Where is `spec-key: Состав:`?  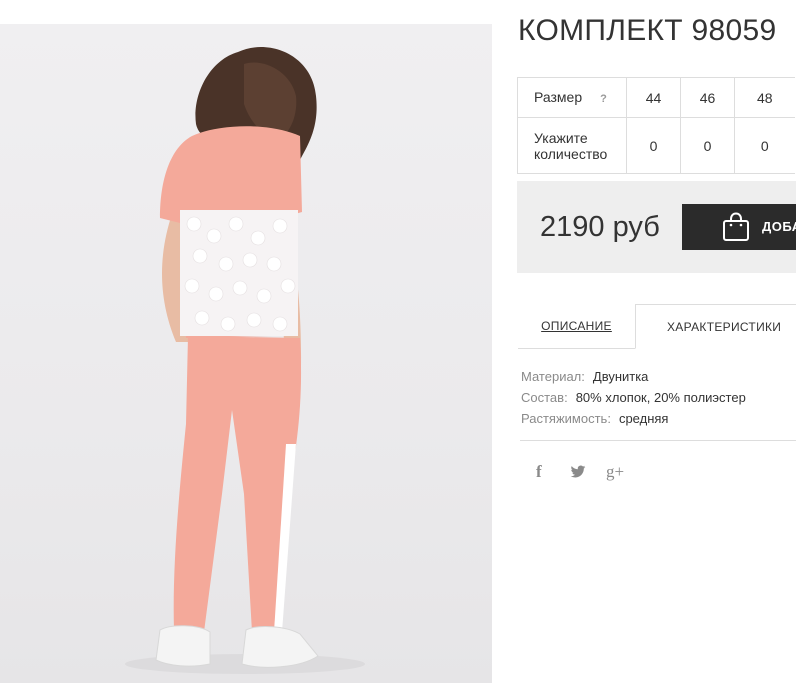 spec-key: Состав: is located at coordinates (544, 397).